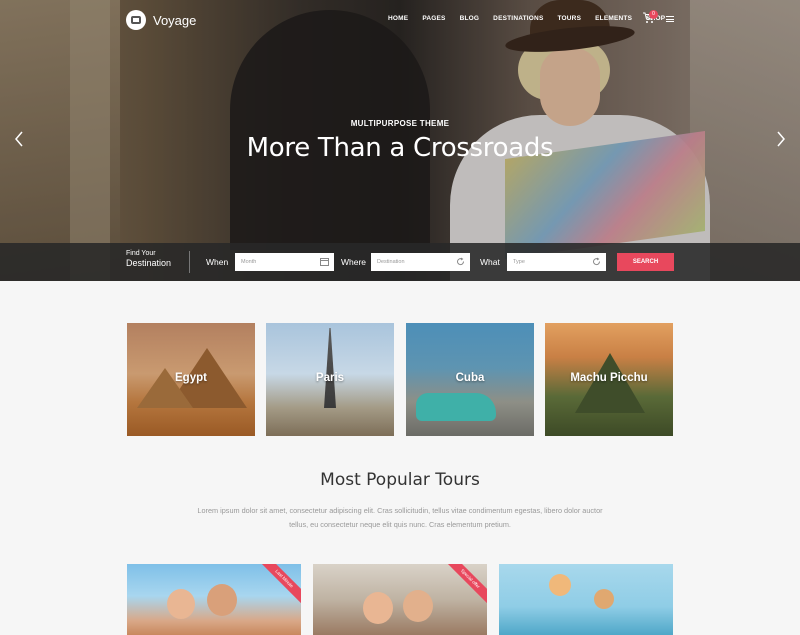  I want to click on destination-card-egypt: Egypt, so click(191, 379).